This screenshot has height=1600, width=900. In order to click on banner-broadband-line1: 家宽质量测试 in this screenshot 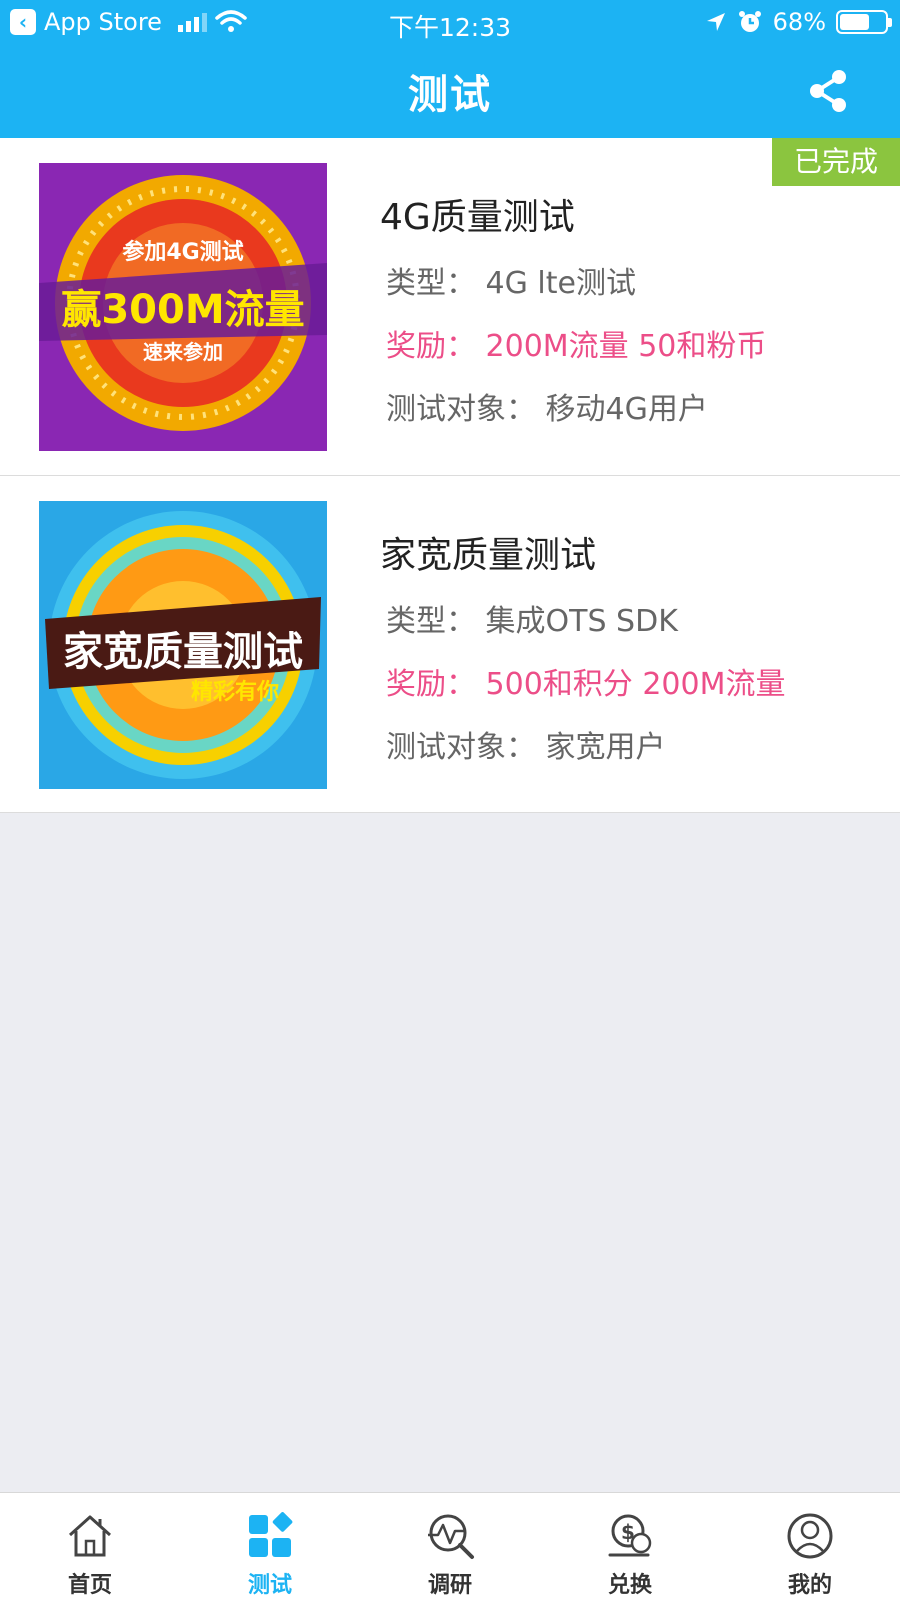, I will do `click(183, 652)`.